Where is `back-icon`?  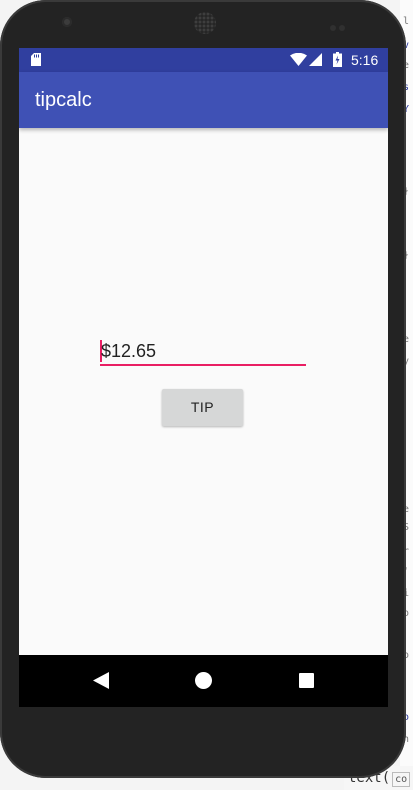 back-icon is located at coordinates (101, 680).